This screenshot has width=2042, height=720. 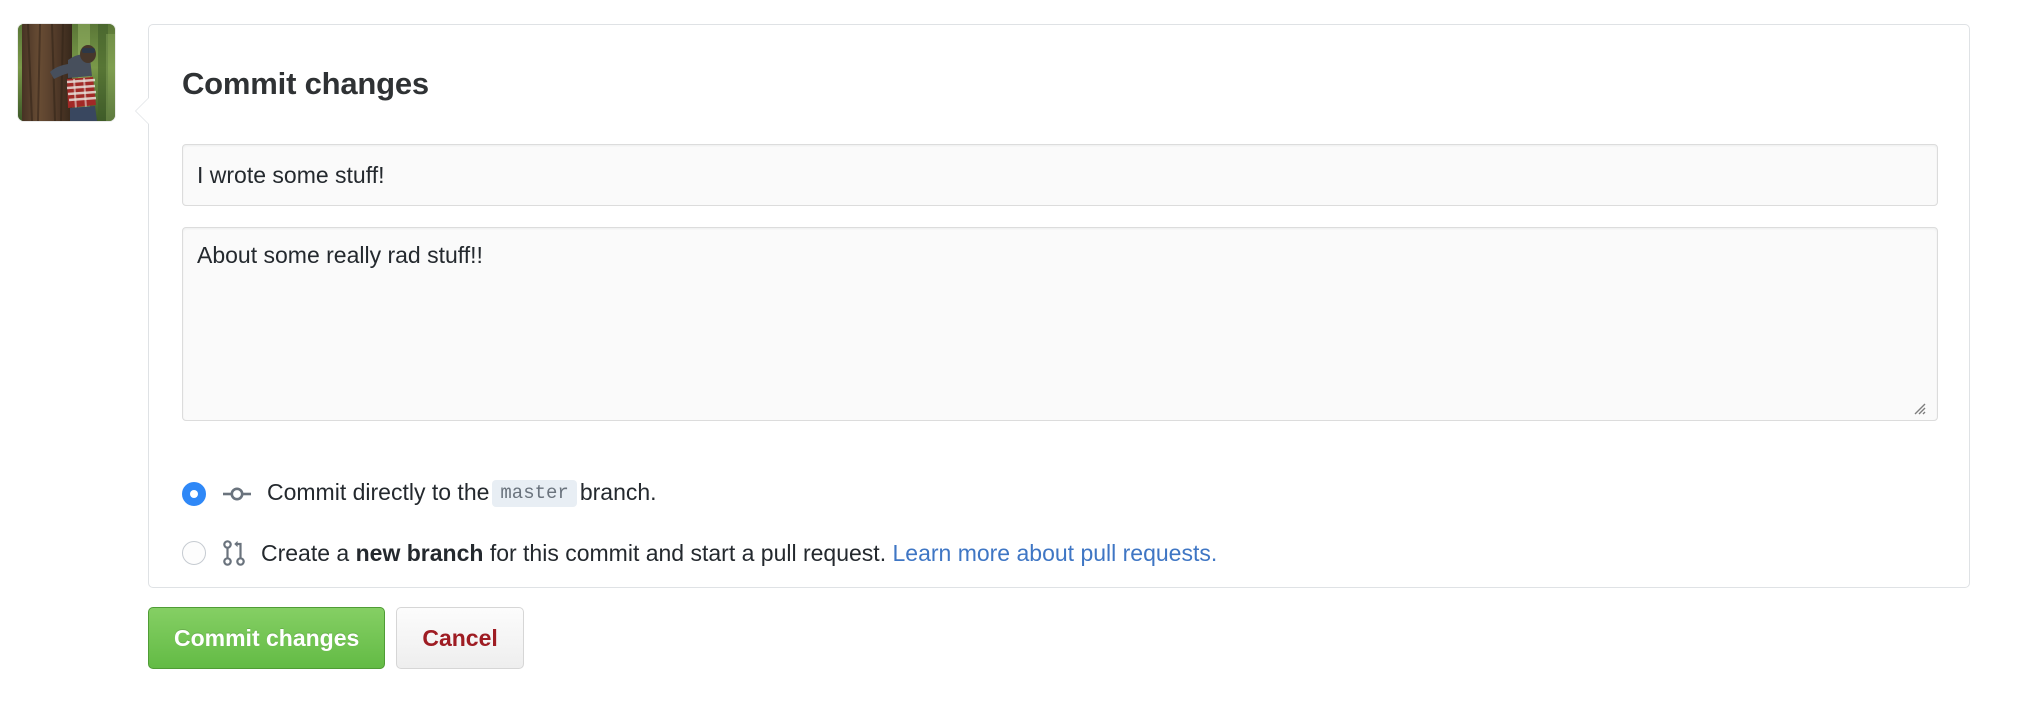 I want to click on radio-create-new-branch, so click(x=194, y=553).